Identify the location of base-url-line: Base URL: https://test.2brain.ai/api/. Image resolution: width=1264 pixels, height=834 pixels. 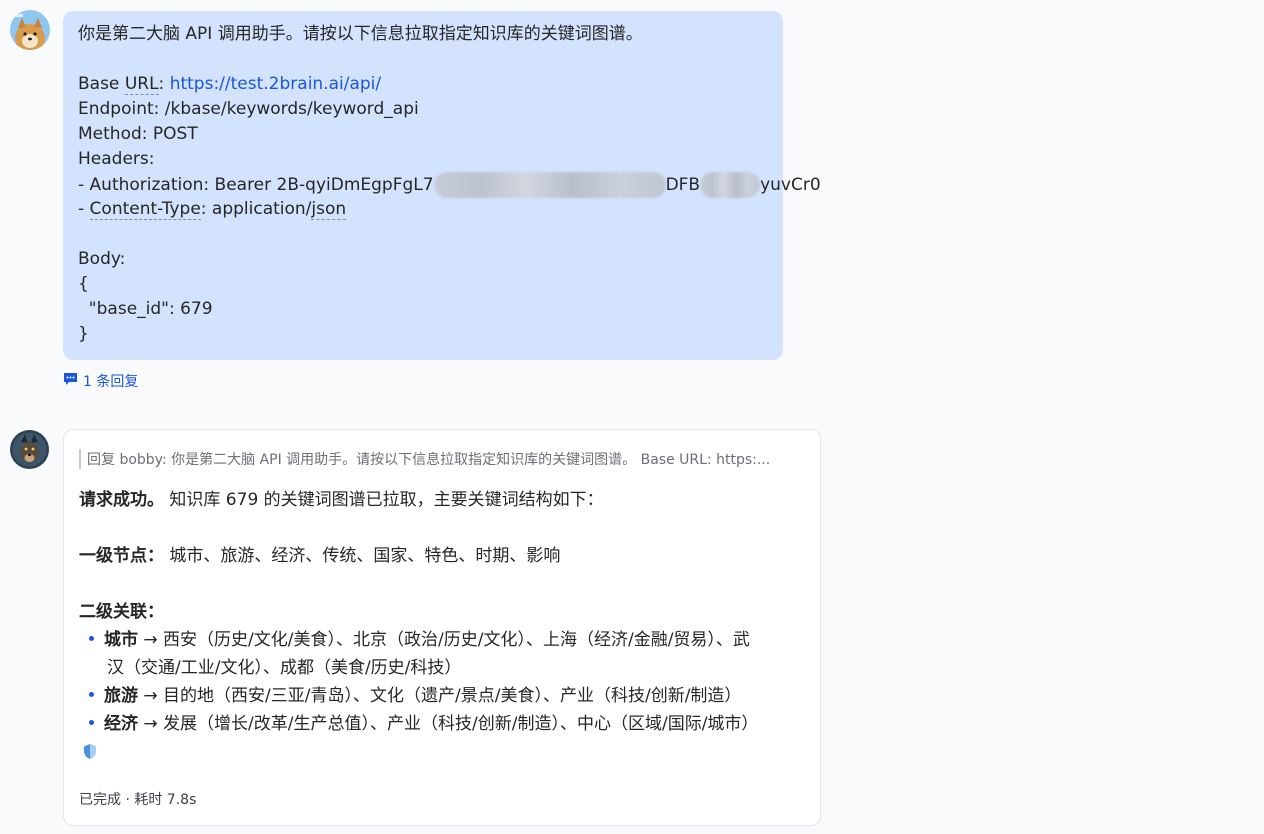
(230, 84).